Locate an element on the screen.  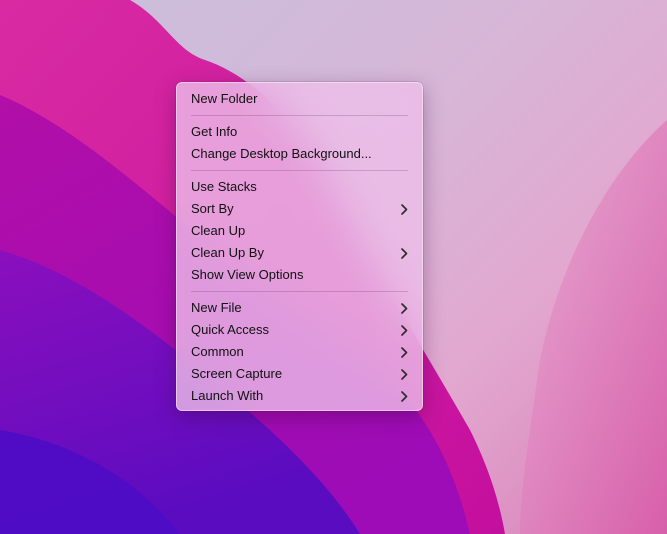
menu-item-quick-access: Quick Access is located at coordinates (299, 330).